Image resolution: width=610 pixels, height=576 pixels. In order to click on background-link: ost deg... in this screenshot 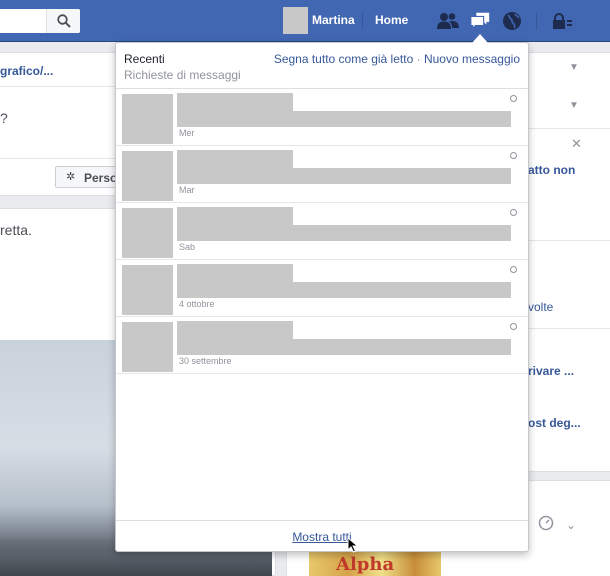, I will do `click(554, 423)`.